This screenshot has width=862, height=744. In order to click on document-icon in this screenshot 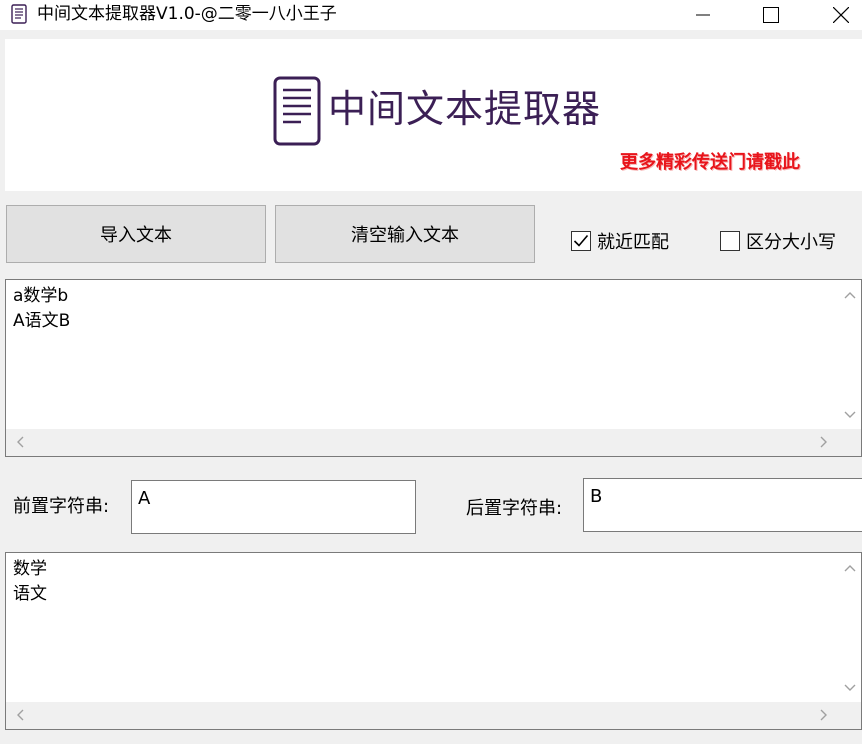, I will do `click(19, 14)`.